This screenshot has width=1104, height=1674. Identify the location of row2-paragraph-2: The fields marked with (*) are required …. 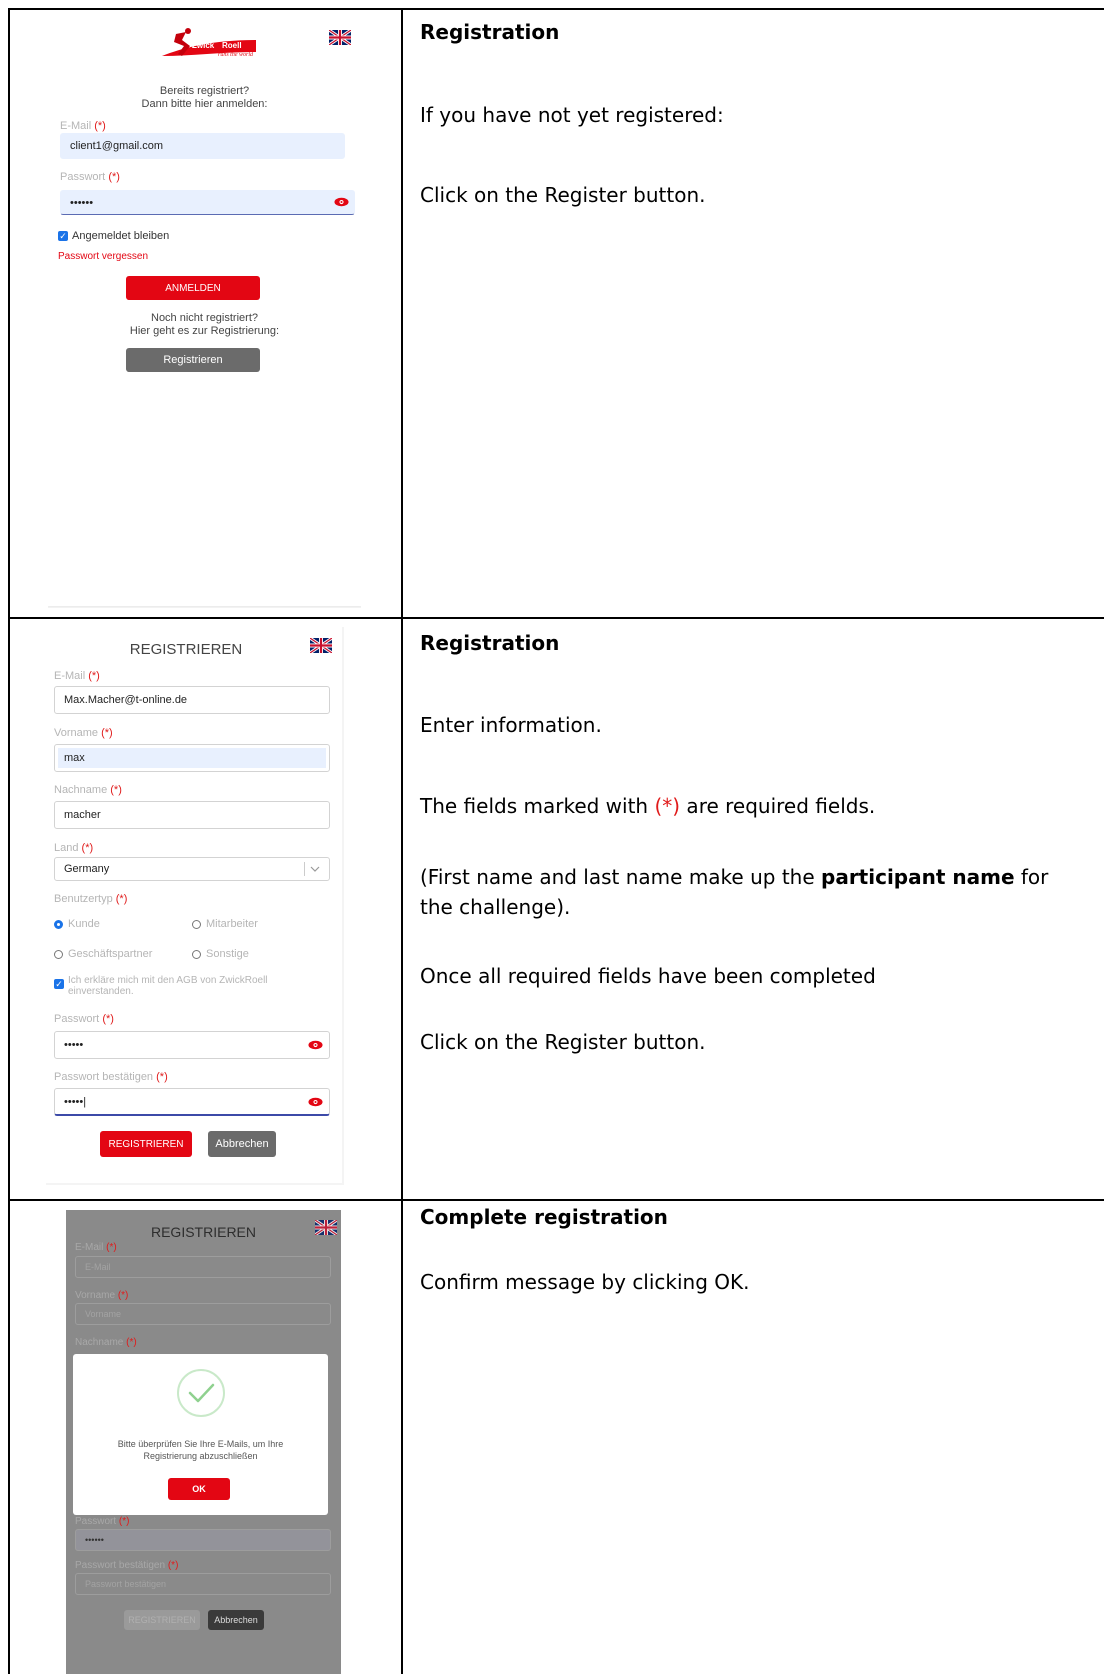
(648, 806).